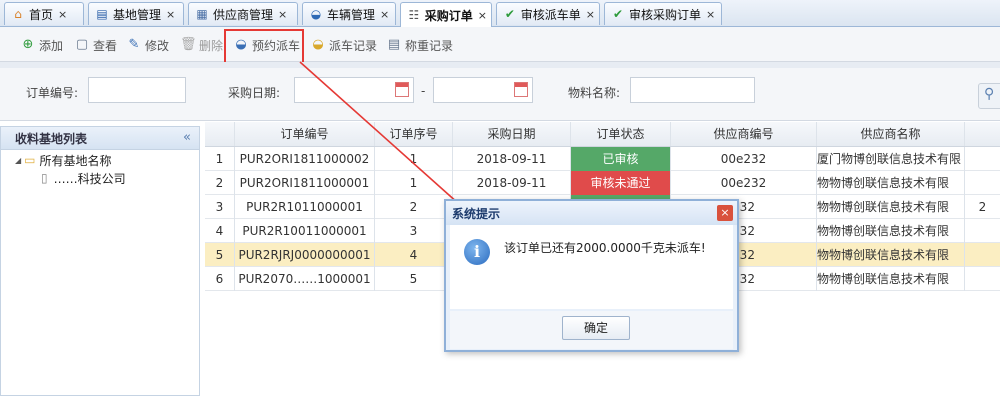 Image resolution: width=1000 pixels, height=396 pixels. Describe the element at coordinates (18, 160) in the screenshot. I see `expand-triangle-icon: ◢` at that location.